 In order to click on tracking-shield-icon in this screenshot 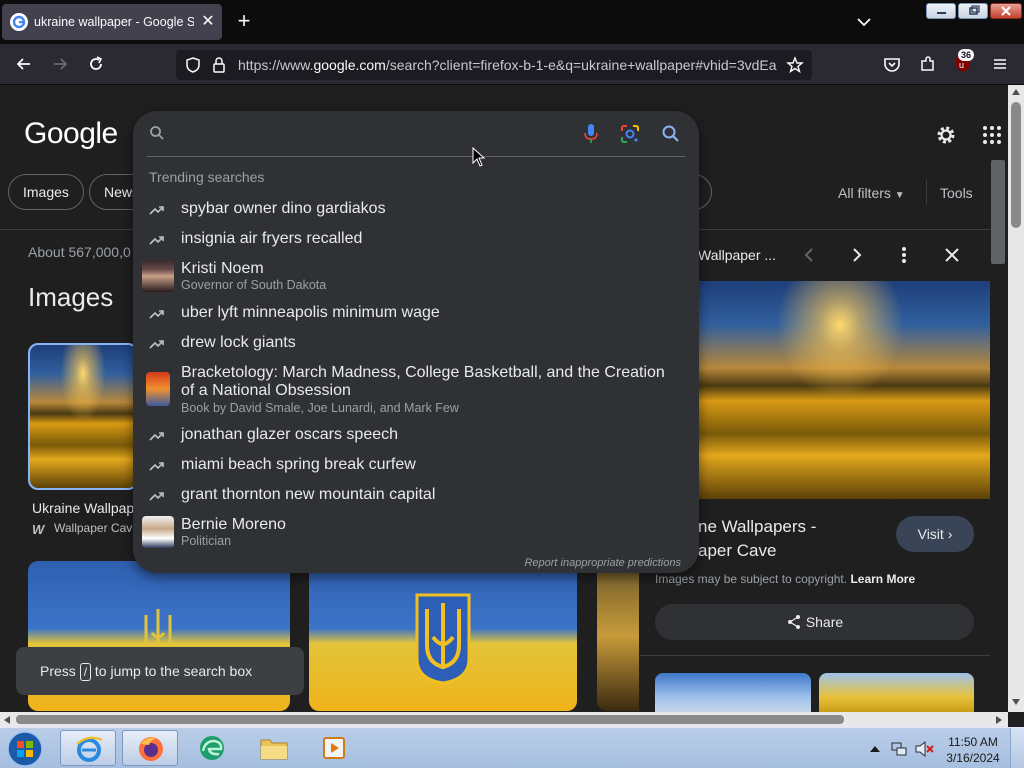, I will do `click(193, 65)`.